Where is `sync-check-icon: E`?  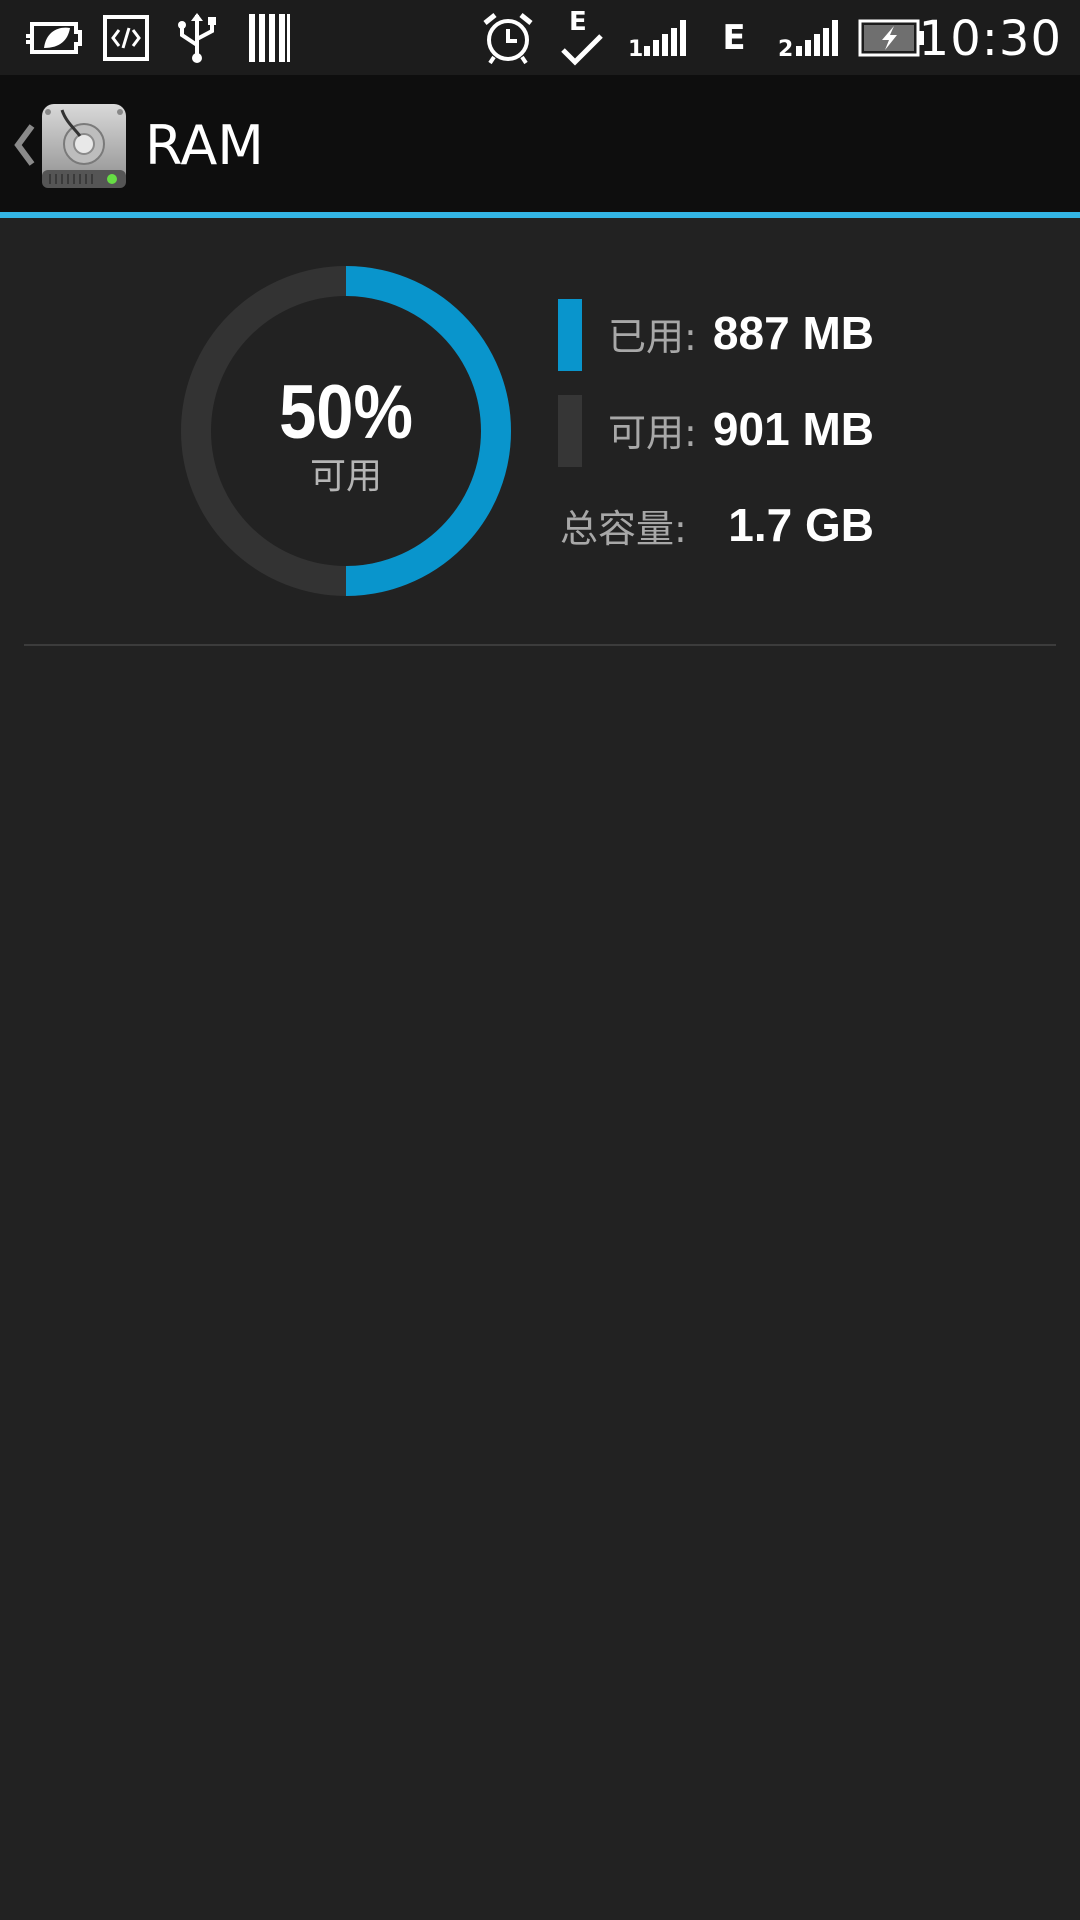 sync-check-icon: E is located at coordinates (582, 37).